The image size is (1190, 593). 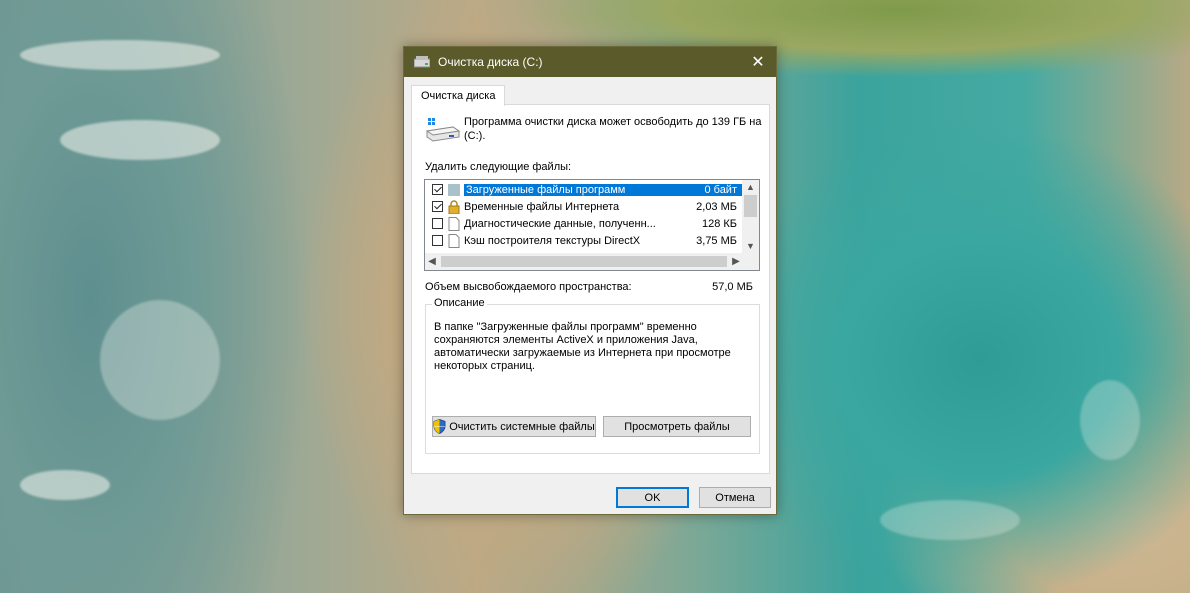 I want to click on drive-icon, so click(x=443, y=130).